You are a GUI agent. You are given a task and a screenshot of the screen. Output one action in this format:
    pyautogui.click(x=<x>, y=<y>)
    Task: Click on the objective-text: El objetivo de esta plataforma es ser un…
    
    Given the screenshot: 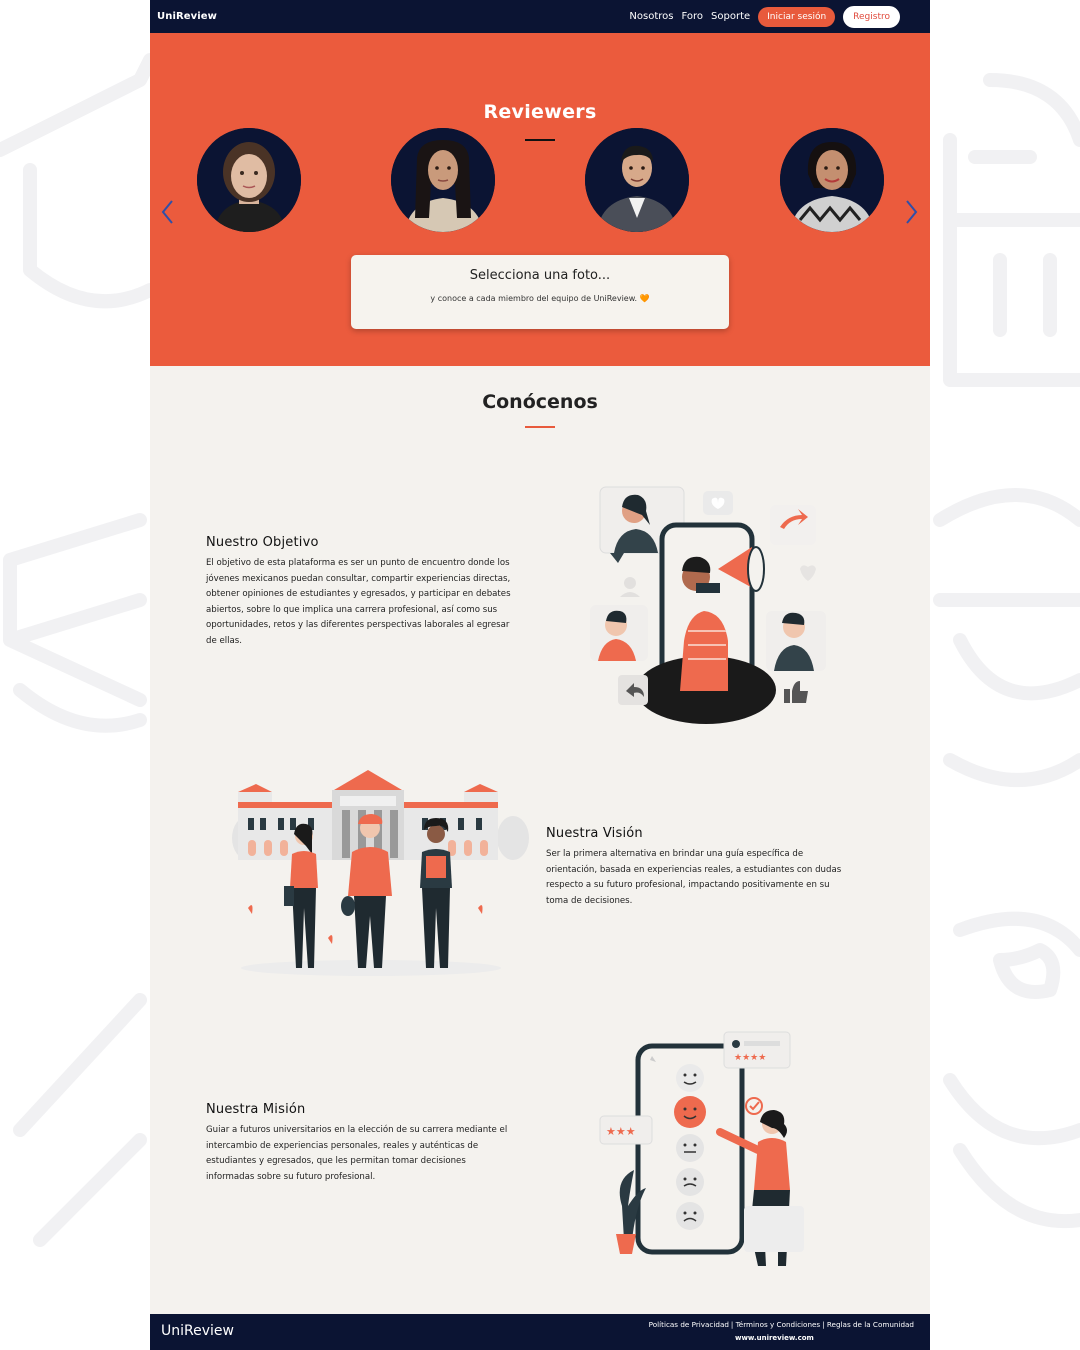 What is the action you would take?
    pyautogui.click(x=358, y=602)
    